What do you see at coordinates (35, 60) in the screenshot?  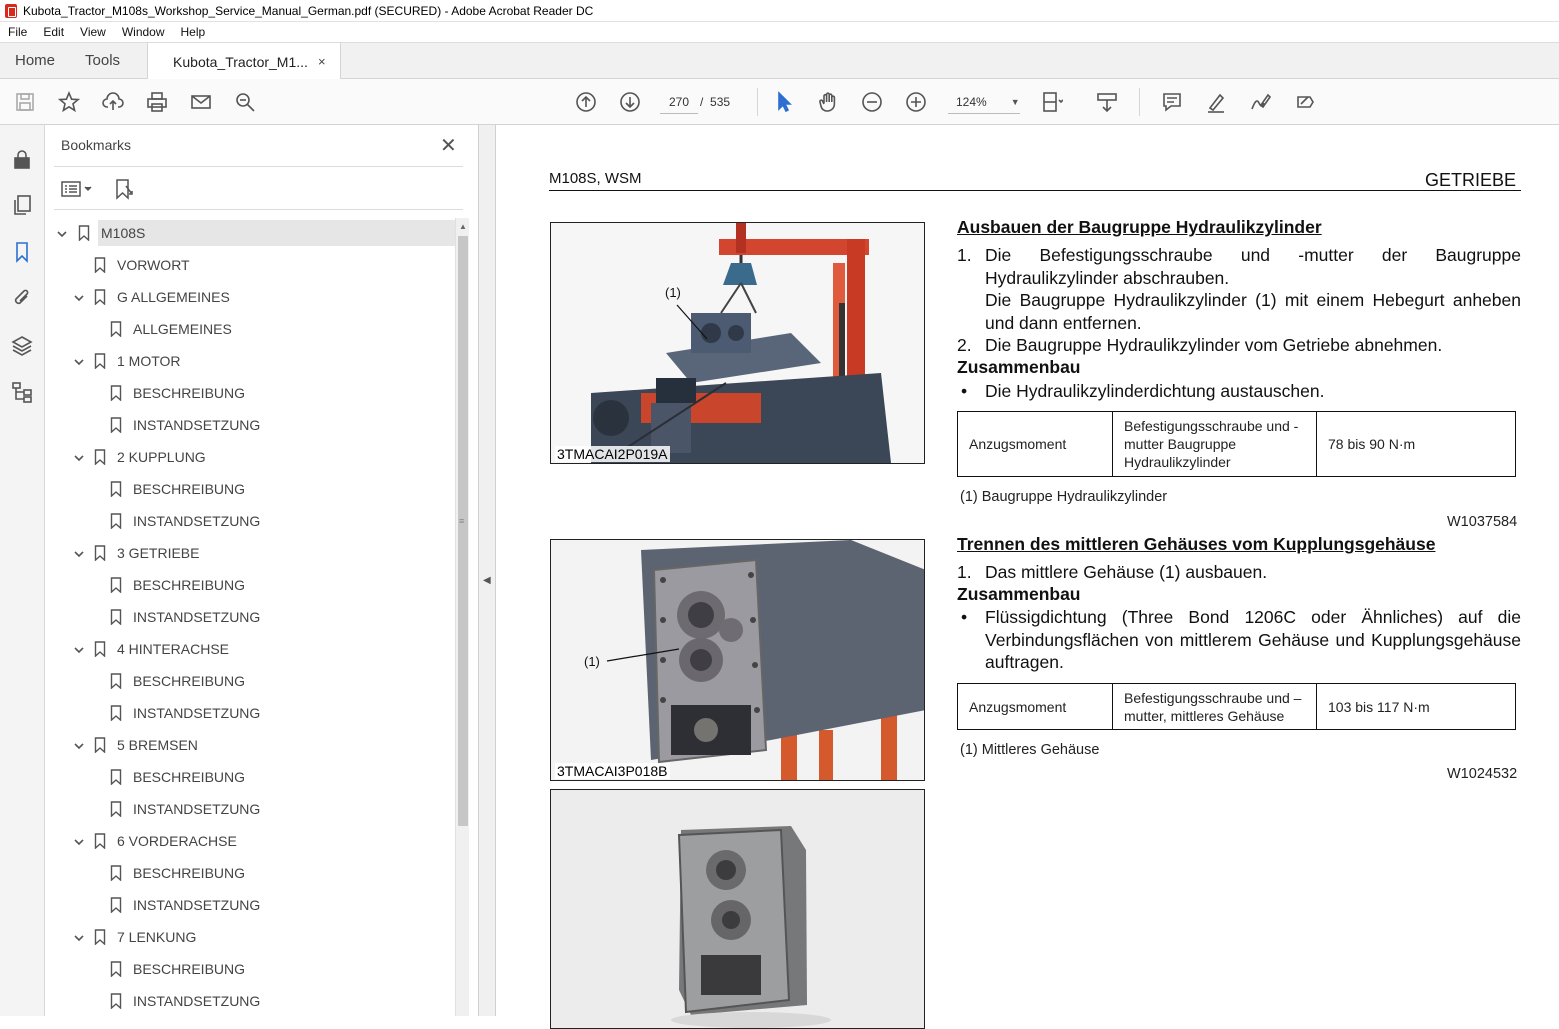 I see `tab-home: Home` at bounding box center [35, 60].